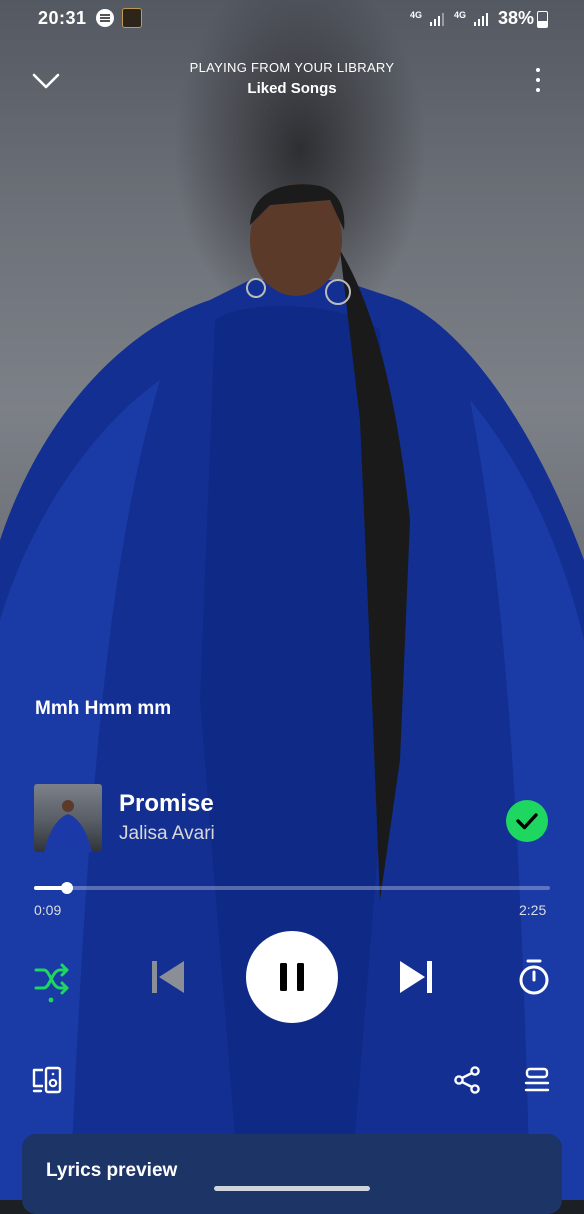 This screenshot has width=584, height=1214. I want to click on previous-button, so click(168, 977).